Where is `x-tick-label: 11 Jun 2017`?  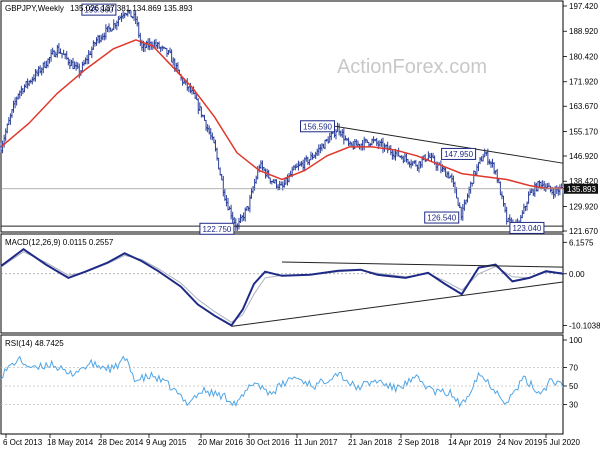
x-tick-label: 11 Jun 2017 is located at coordinates (316, 442).